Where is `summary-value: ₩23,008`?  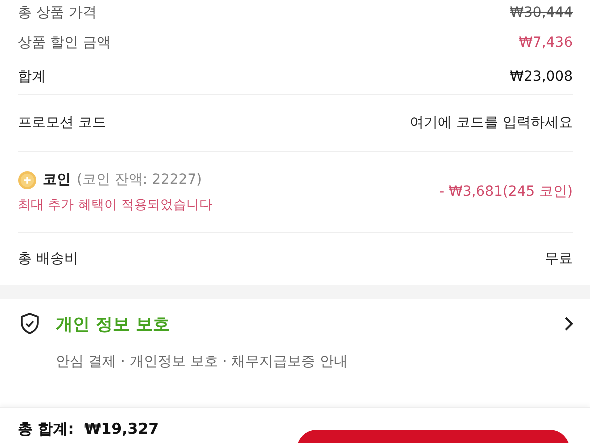
summary-value: ₩23,008 is located at coordinates (541, 77).